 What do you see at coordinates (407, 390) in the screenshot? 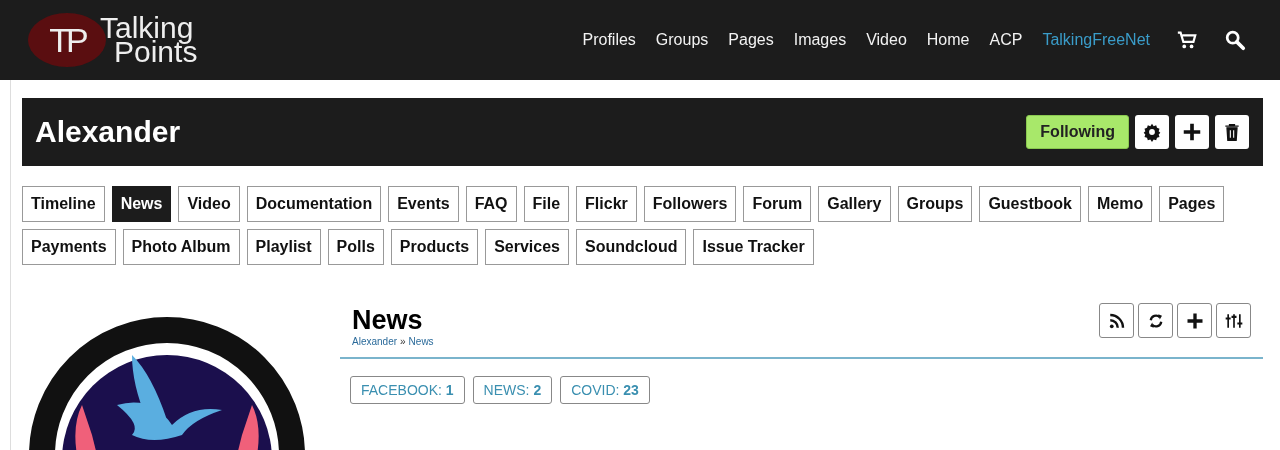
I see `tag-filter: FACEBOOK: 1` at bounding box center [407, 390].